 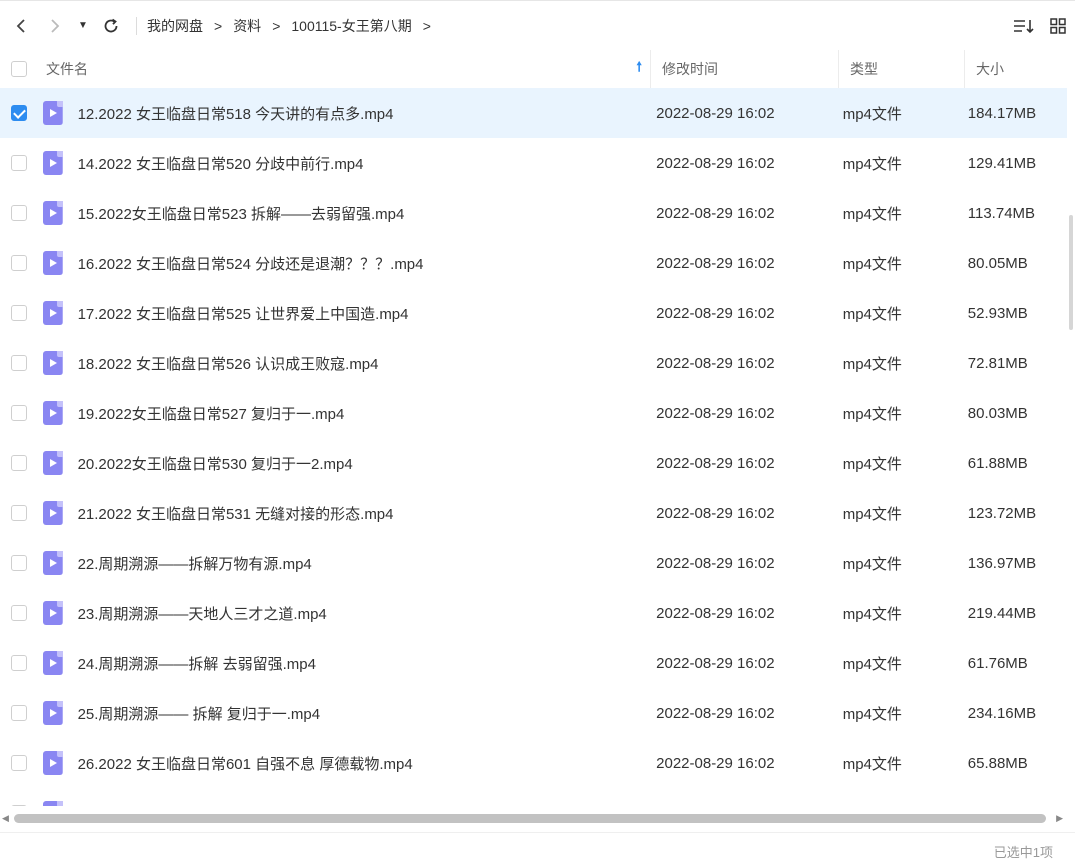 What do you see at coordinates (175, 26) in the screenshot?
I see `breadcrumb-item-root: 我的网盘` at bounding box center [175, 26].